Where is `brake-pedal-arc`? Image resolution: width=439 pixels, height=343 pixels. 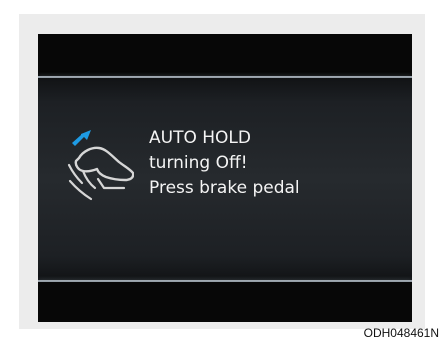
brake-pedal-arc is located at coordinates (75, 174).